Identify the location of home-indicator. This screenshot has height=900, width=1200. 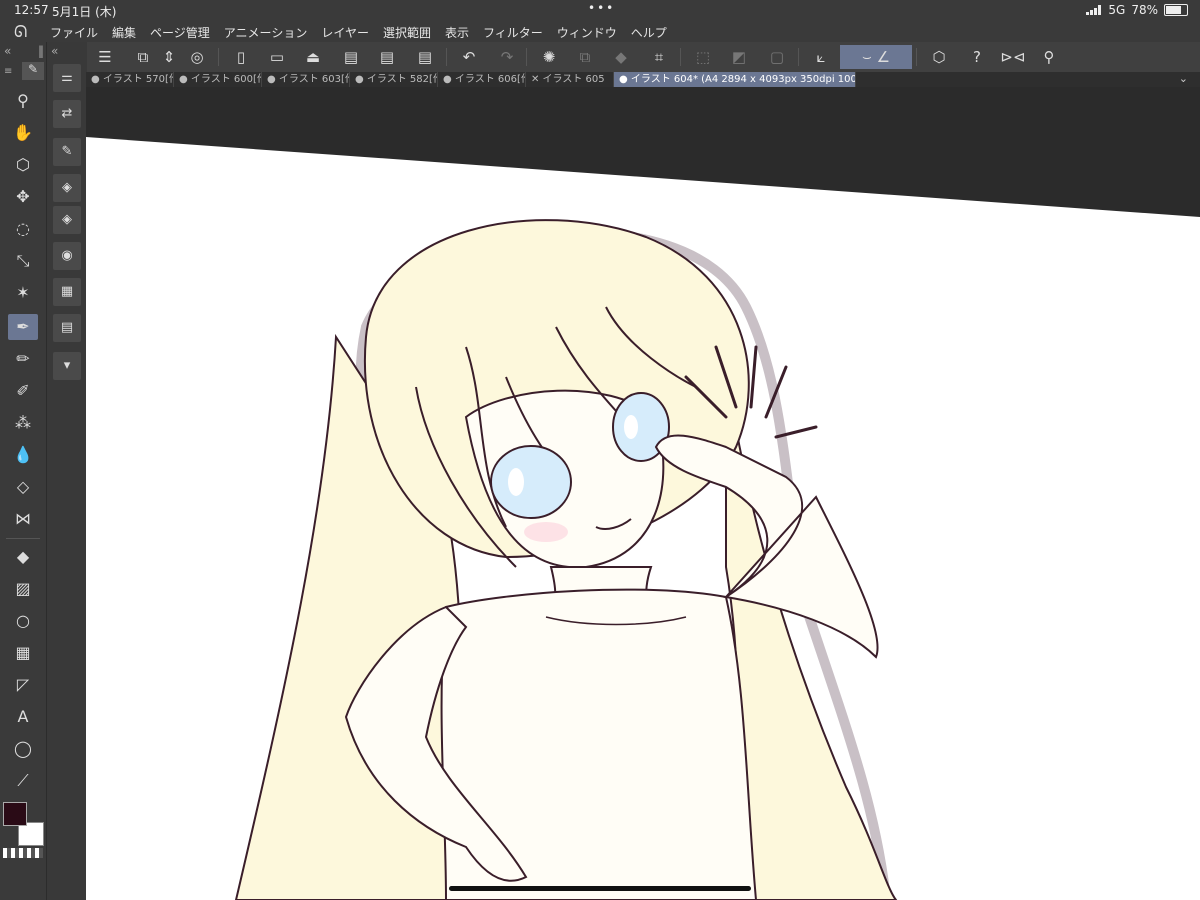
(600, 888).